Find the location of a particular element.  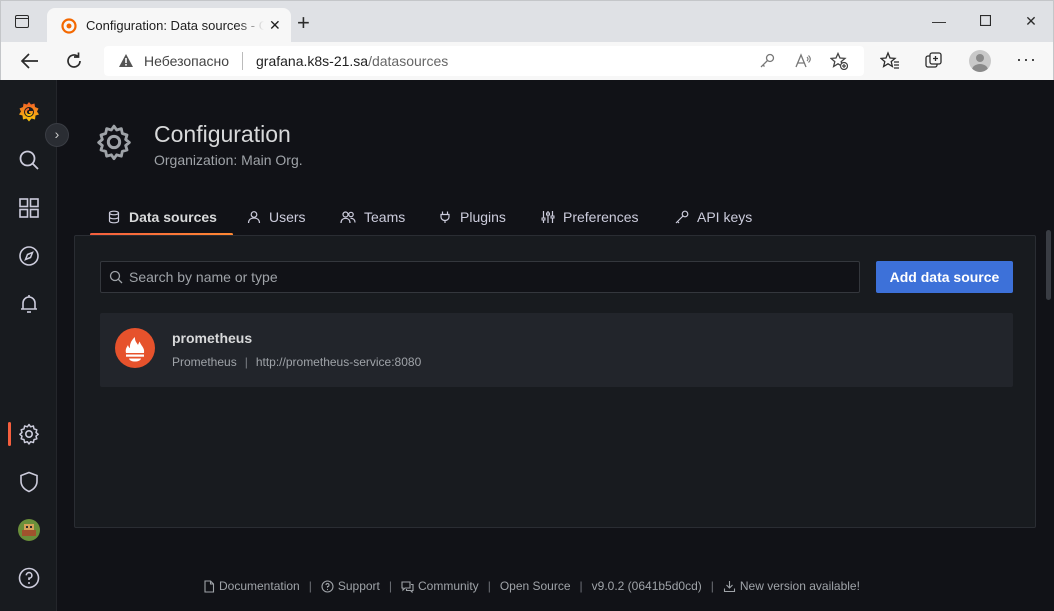

footer-label: New version available! is located at coordinates (799, 586).